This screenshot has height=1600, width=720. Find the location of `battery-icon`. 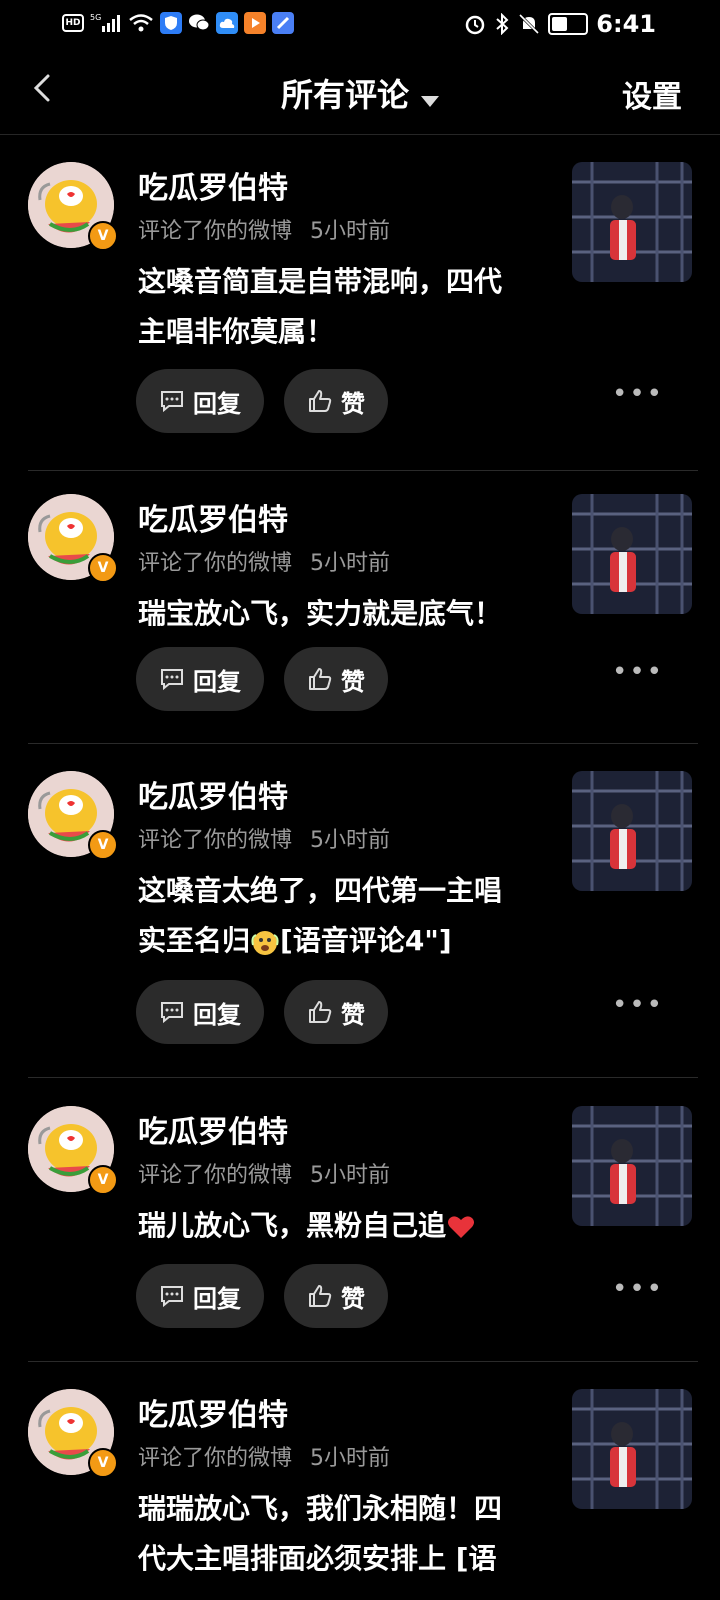

battery-icon is located at coordinates (568, 24).